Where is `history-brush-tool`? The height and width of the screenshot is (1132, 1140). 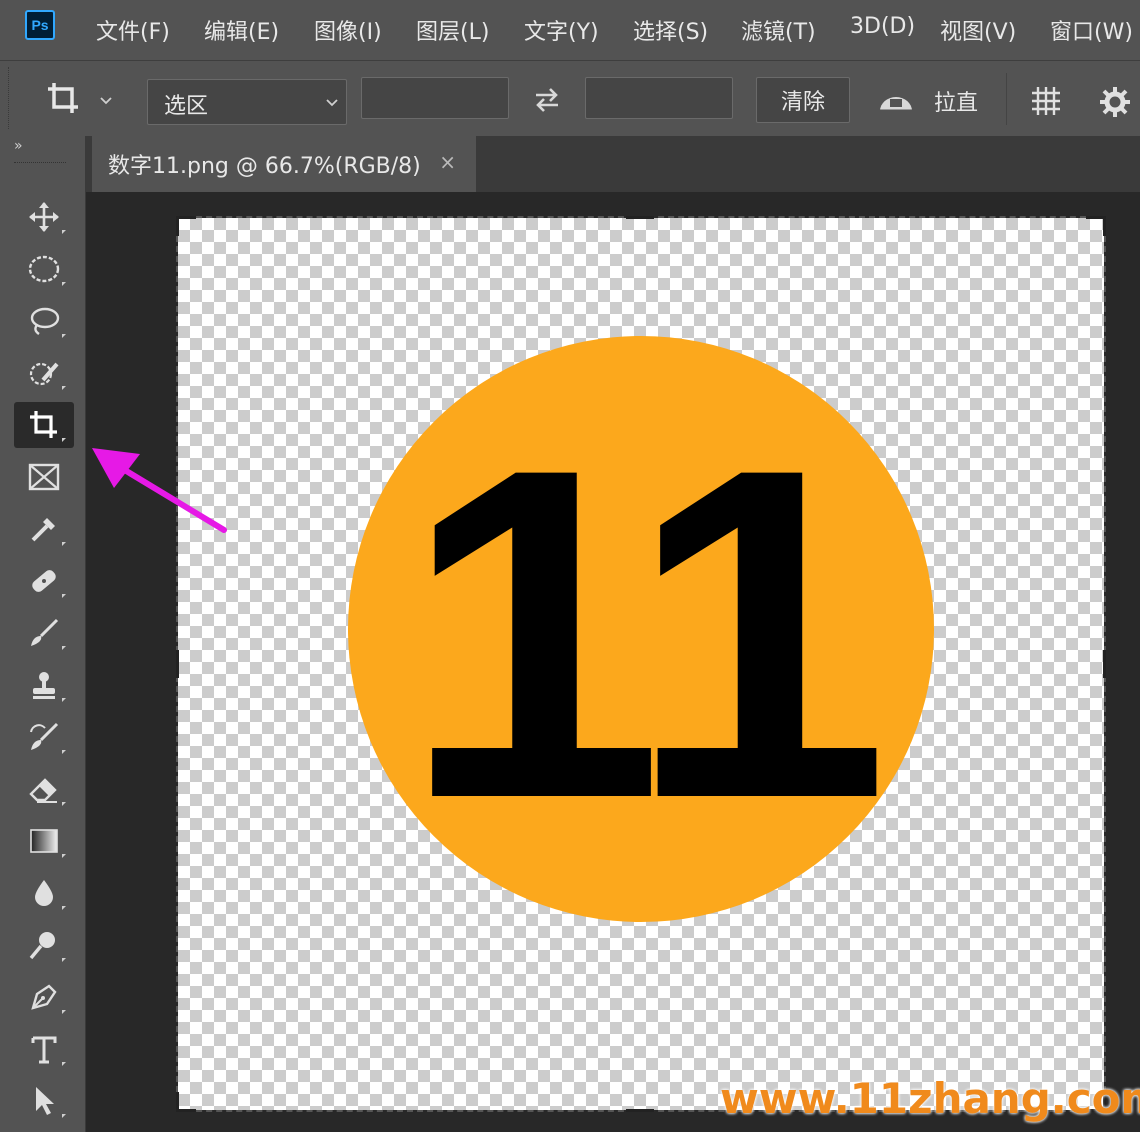
history-brush-tool is located at coordinates (44, 737).